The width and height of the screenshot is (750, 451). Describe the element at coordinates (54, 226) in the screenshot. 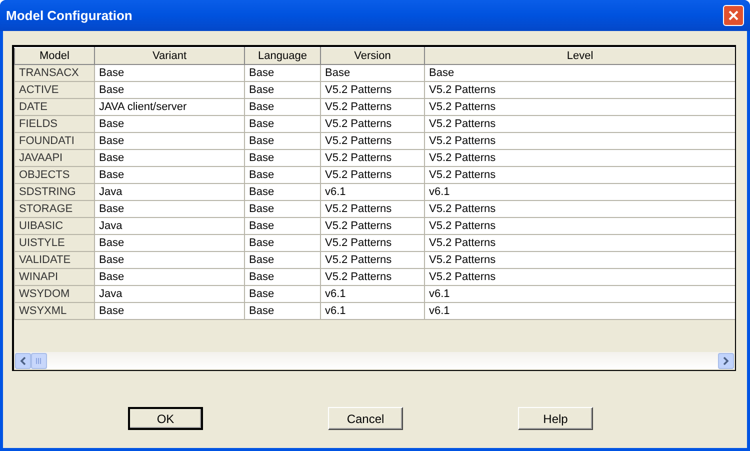

I see `row-header: UIBASIC` at that location.